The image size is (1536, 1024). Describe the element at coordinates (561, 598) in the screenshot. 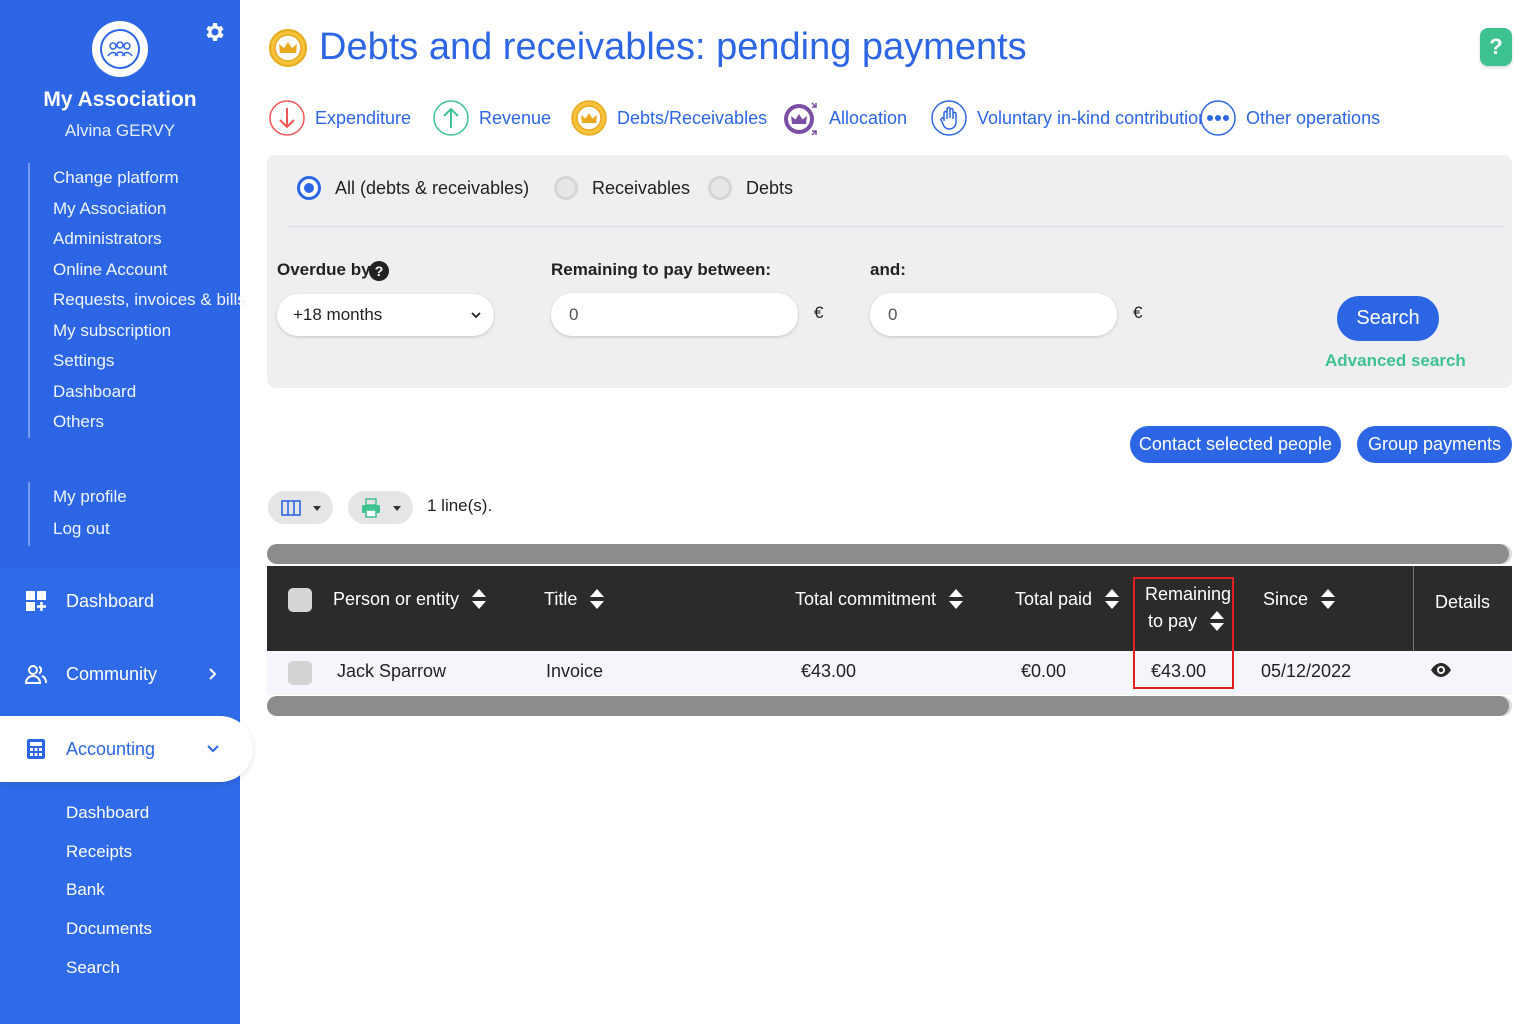

I see `column-title-label: Title` at that location.